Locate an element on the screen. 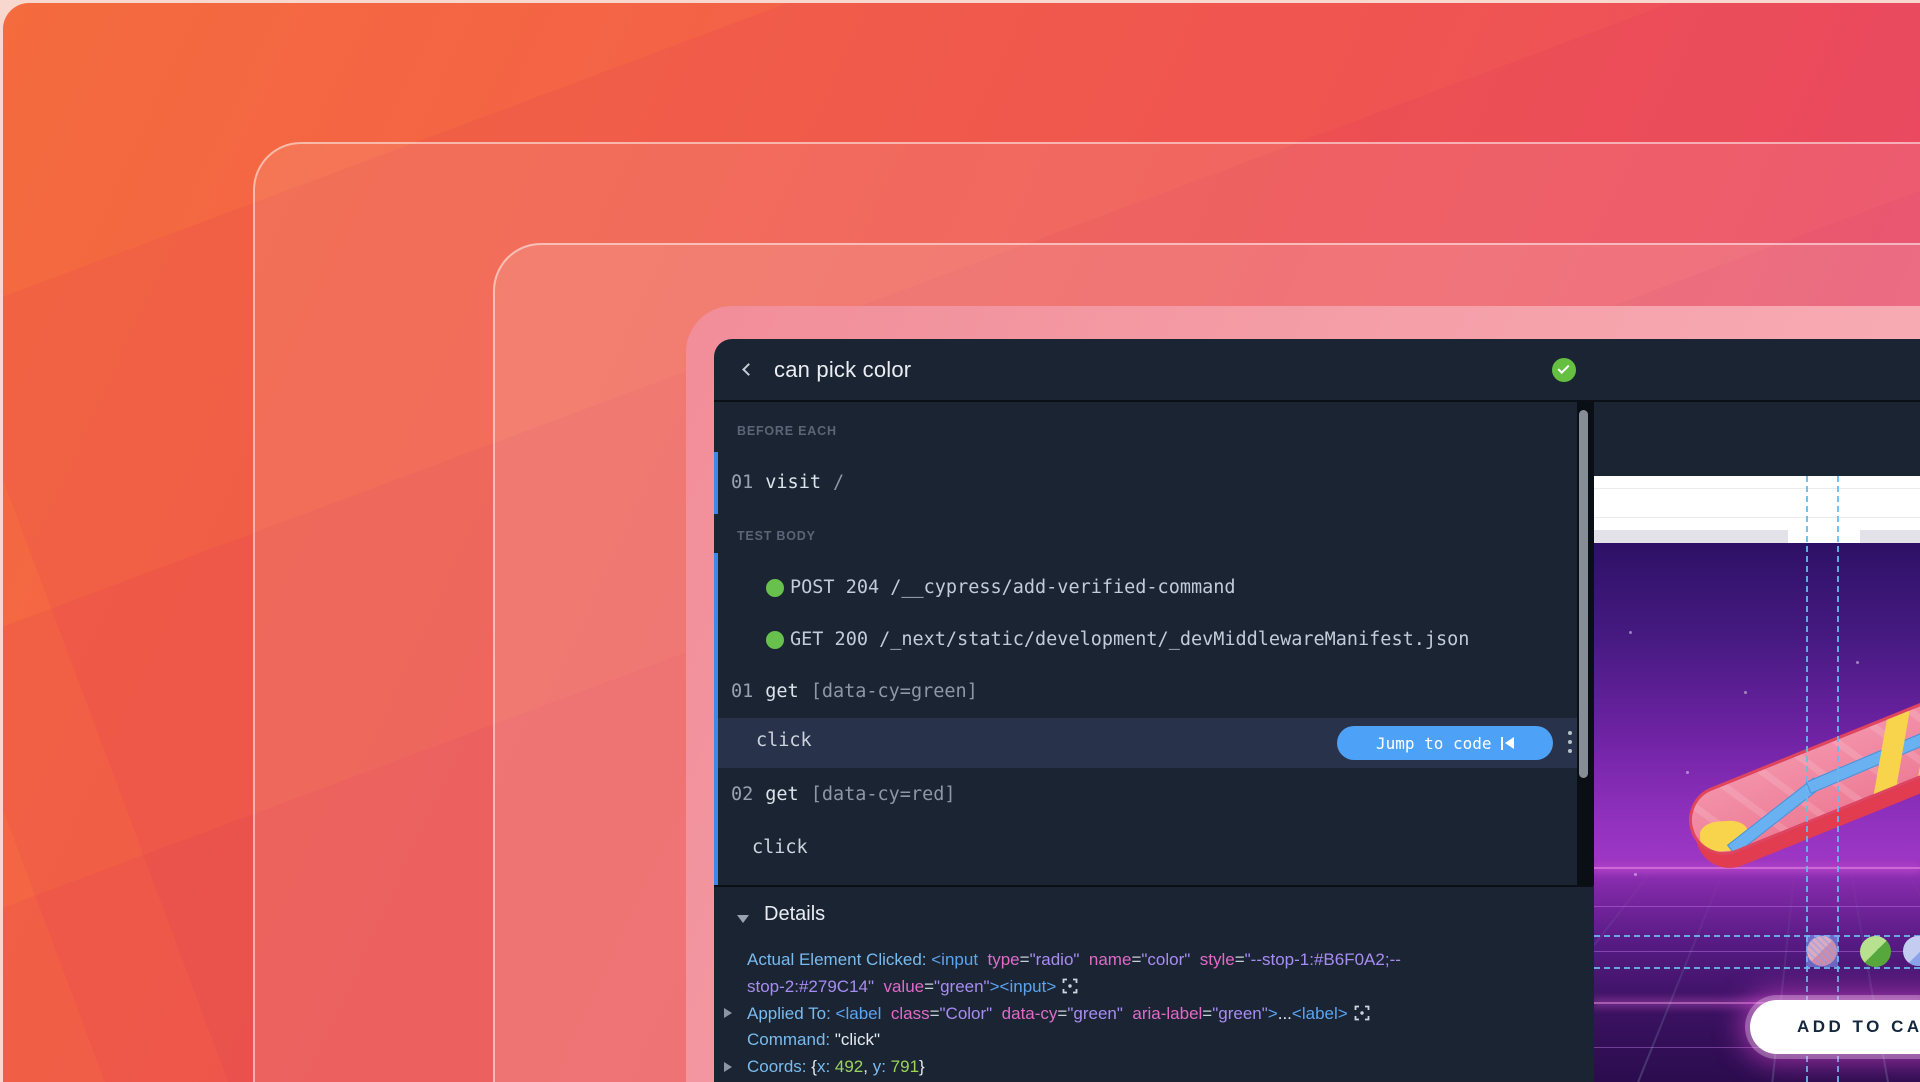 This screenshot has height=1082, width=1920. collapse-triangle-icon is located at coordinates (743, 919).